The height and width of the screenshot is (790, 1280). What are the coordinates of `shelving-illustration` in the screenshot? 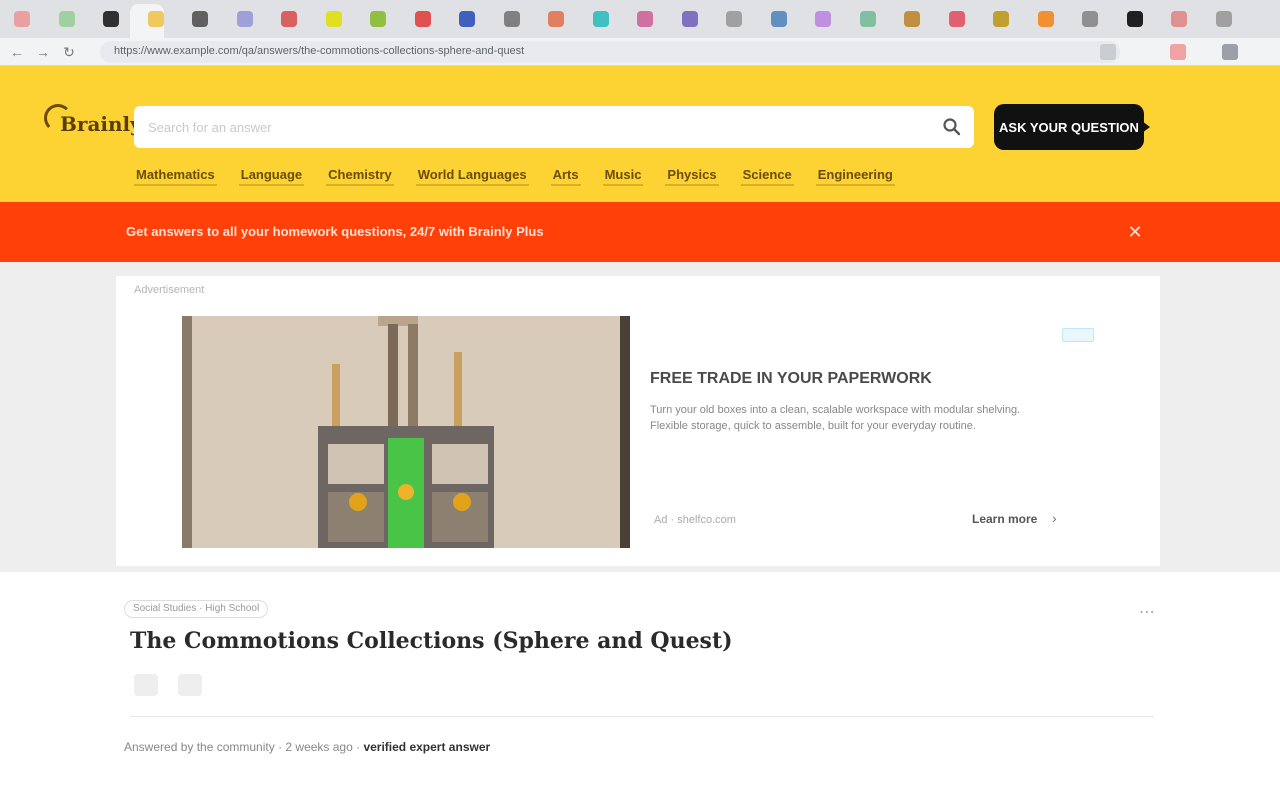 It's located at (406, 432).